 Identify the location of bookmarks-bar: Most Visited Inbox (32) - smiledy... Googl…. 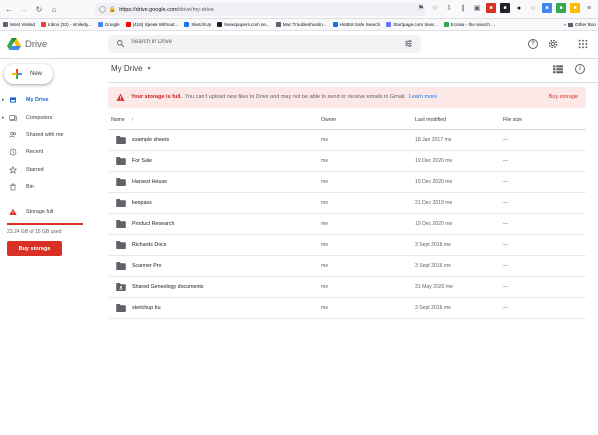
(299, 25).